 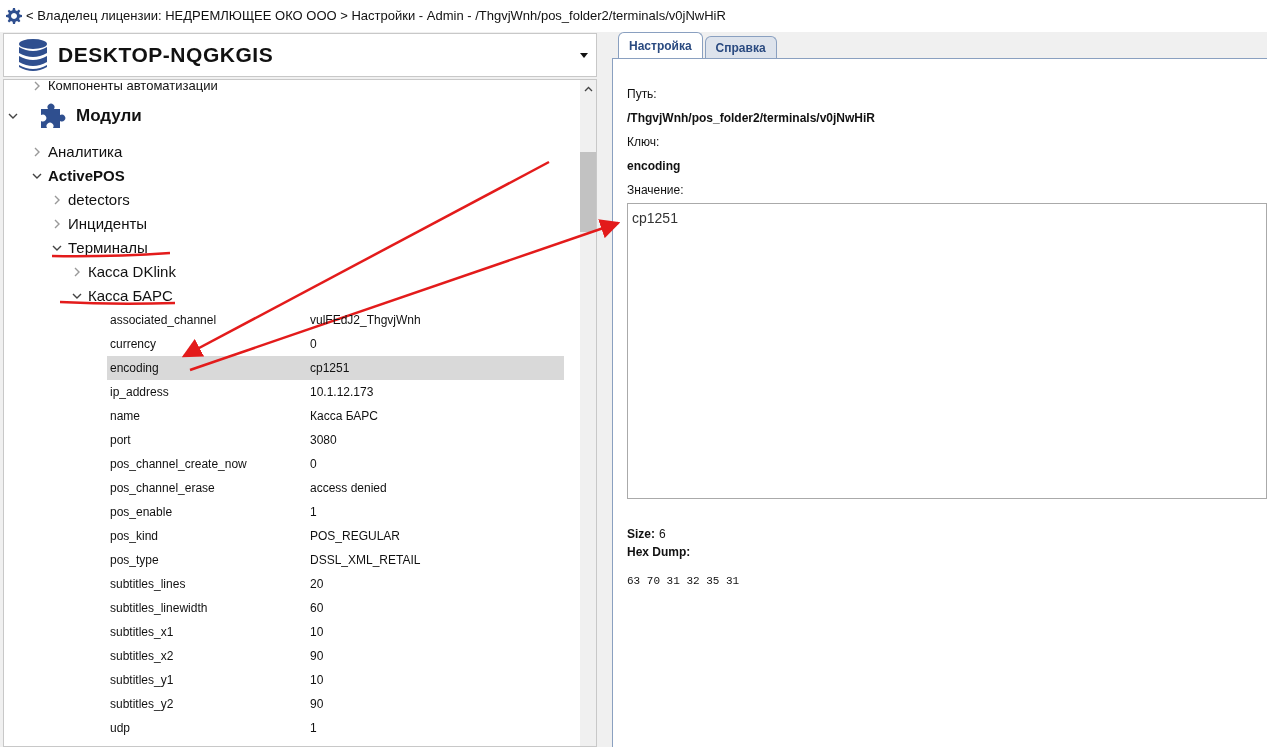 I want to click on size-label: Size:, so click(x=641, y=534).